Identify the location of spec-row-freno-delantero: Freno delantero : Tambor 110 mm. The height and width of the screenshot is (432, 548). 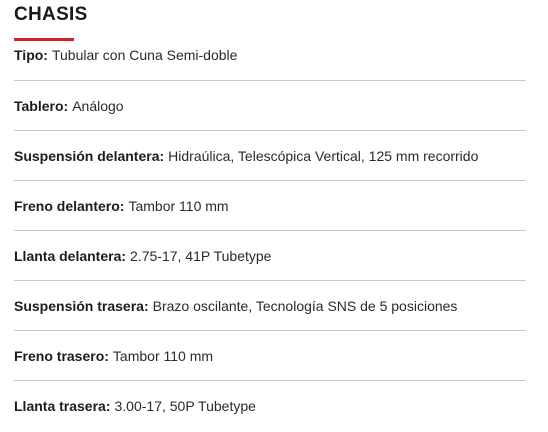
(270, 206).